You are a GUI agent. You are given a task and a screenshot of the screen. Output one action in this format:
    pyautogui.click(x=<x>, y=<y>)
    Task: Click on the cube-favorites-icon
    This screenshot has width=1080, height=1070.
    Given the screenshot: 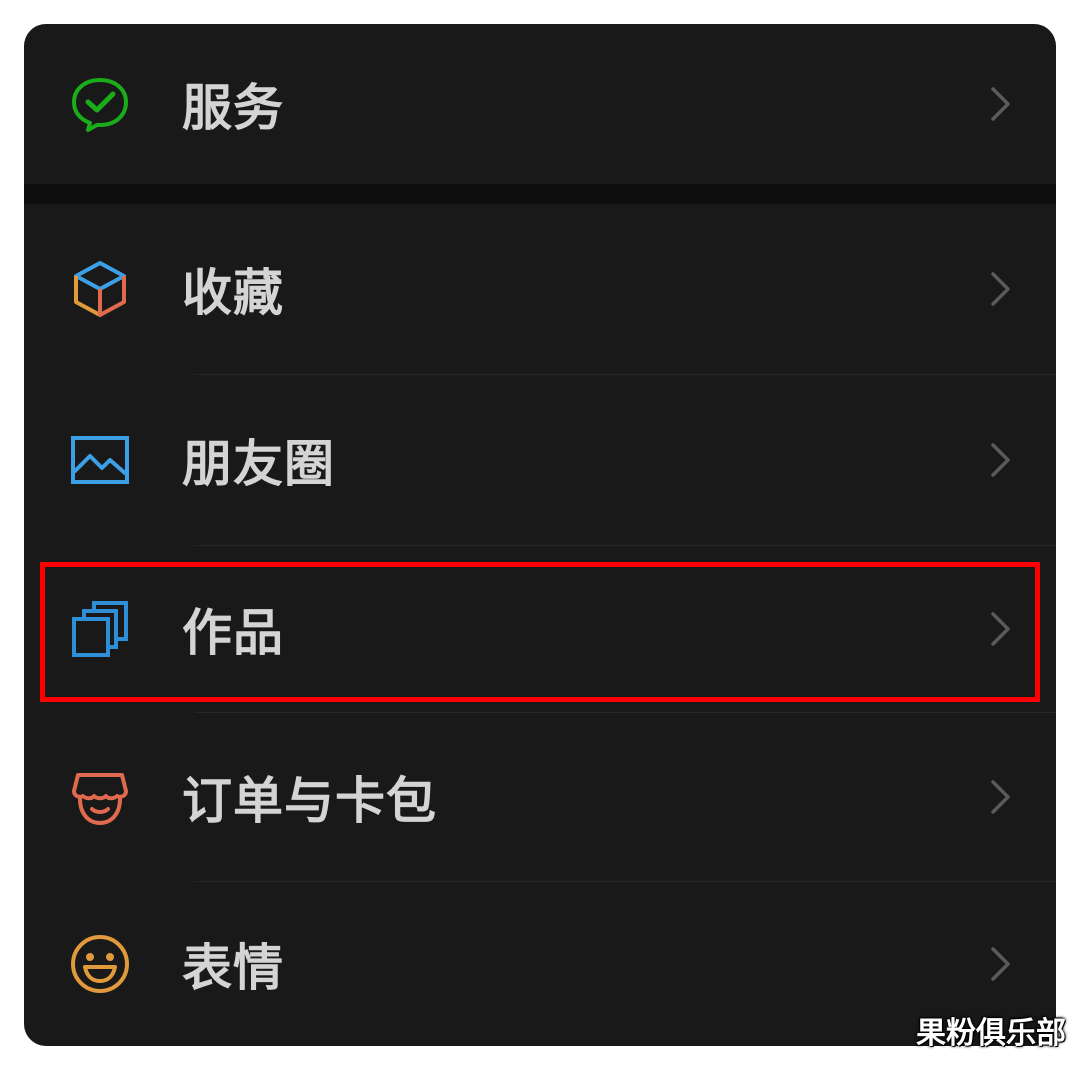 What is the action you would take?
    pyautogui.click(x=100, y=289)
    